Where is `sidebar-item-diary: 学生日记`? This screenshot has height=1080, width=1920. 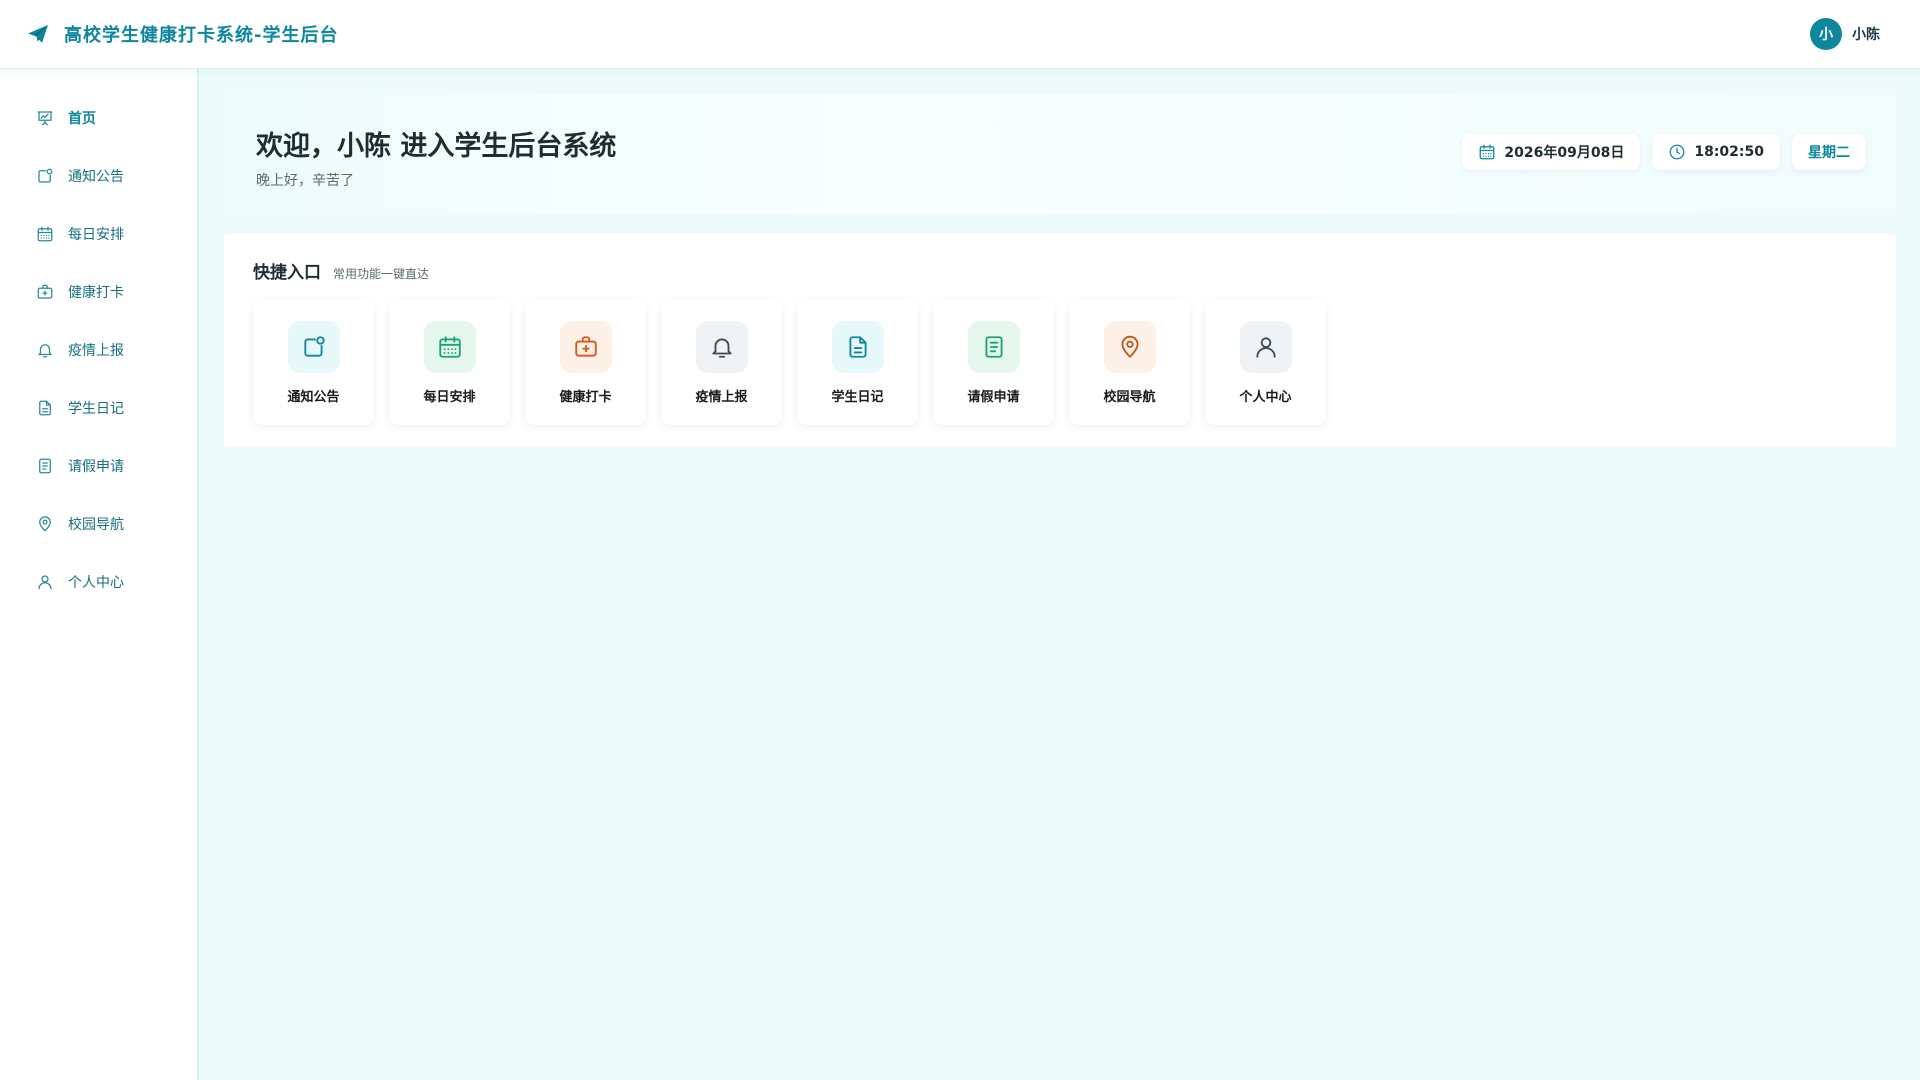 sidebar-item-diary: 学生日记 is located at coordinates (98, 408).